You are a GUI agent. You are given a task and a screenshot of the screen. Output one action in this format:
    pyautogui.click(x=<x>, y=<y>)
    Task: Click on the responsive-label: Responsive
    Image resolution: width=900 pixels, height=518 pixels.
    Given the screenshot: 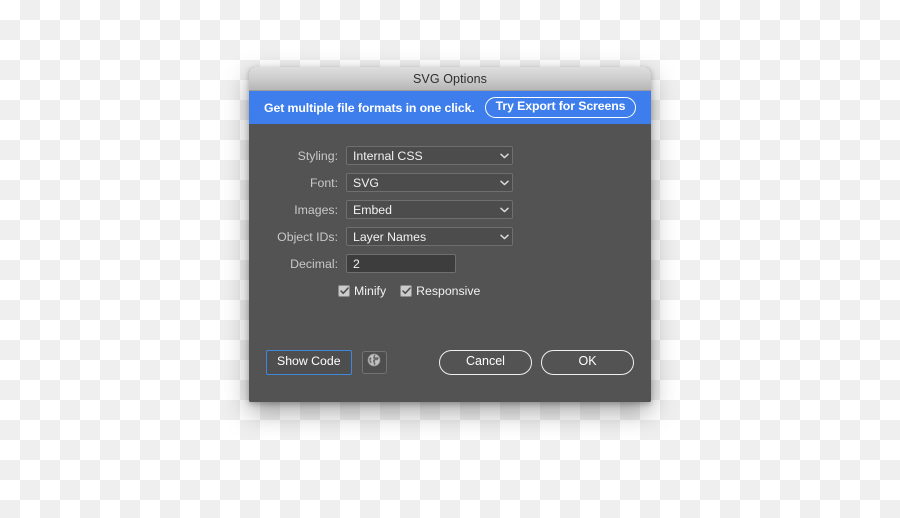 What is the action you would take?
    pyautogui.click(x=448, y=291)
    